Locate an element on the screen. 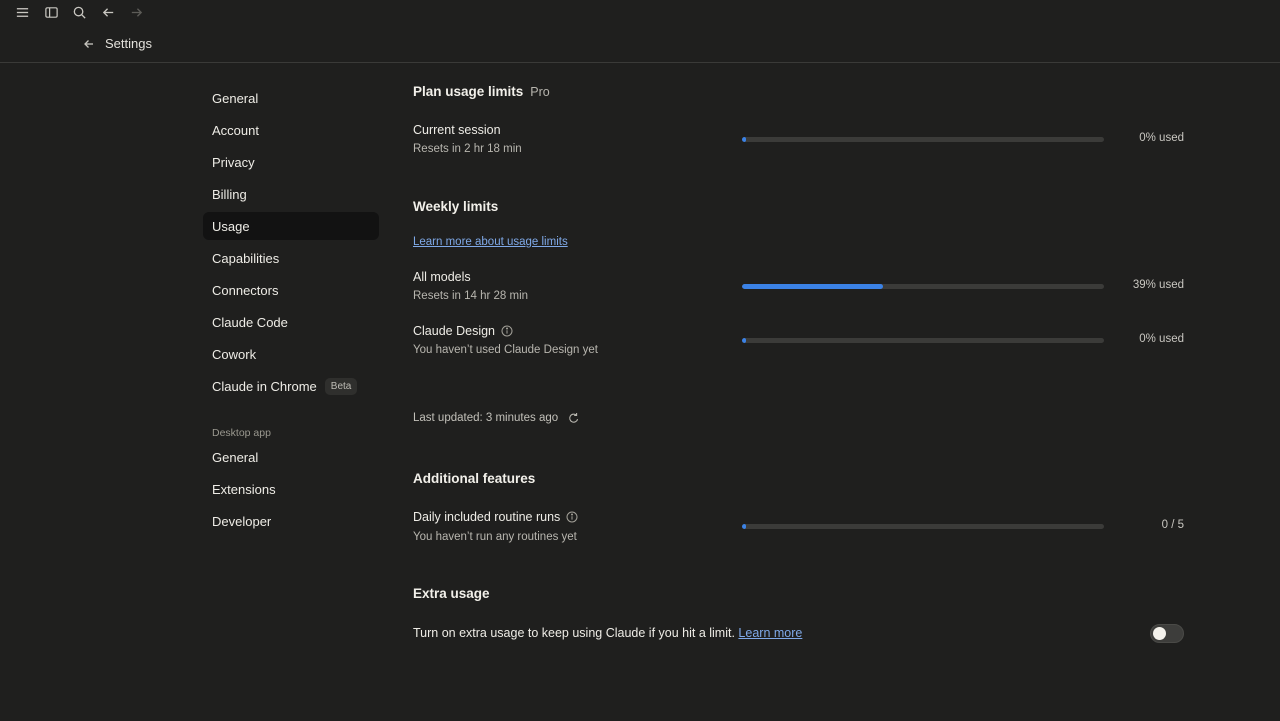 Image resolution: width=1280 pixels, height=721 pixels. additional-features-title: Additional features is located at coordinates (474, 478).